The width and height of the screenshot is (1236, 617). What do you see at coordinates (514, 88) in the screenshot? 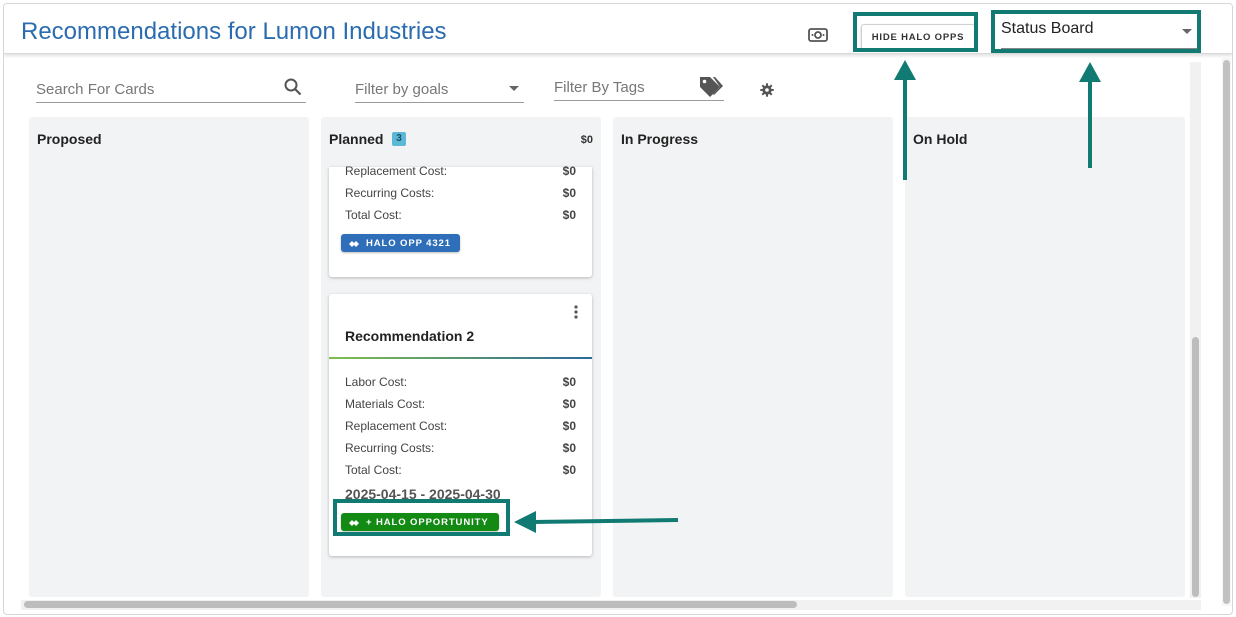
I see `chevron-down-icon` at bounding box center [514, 88].